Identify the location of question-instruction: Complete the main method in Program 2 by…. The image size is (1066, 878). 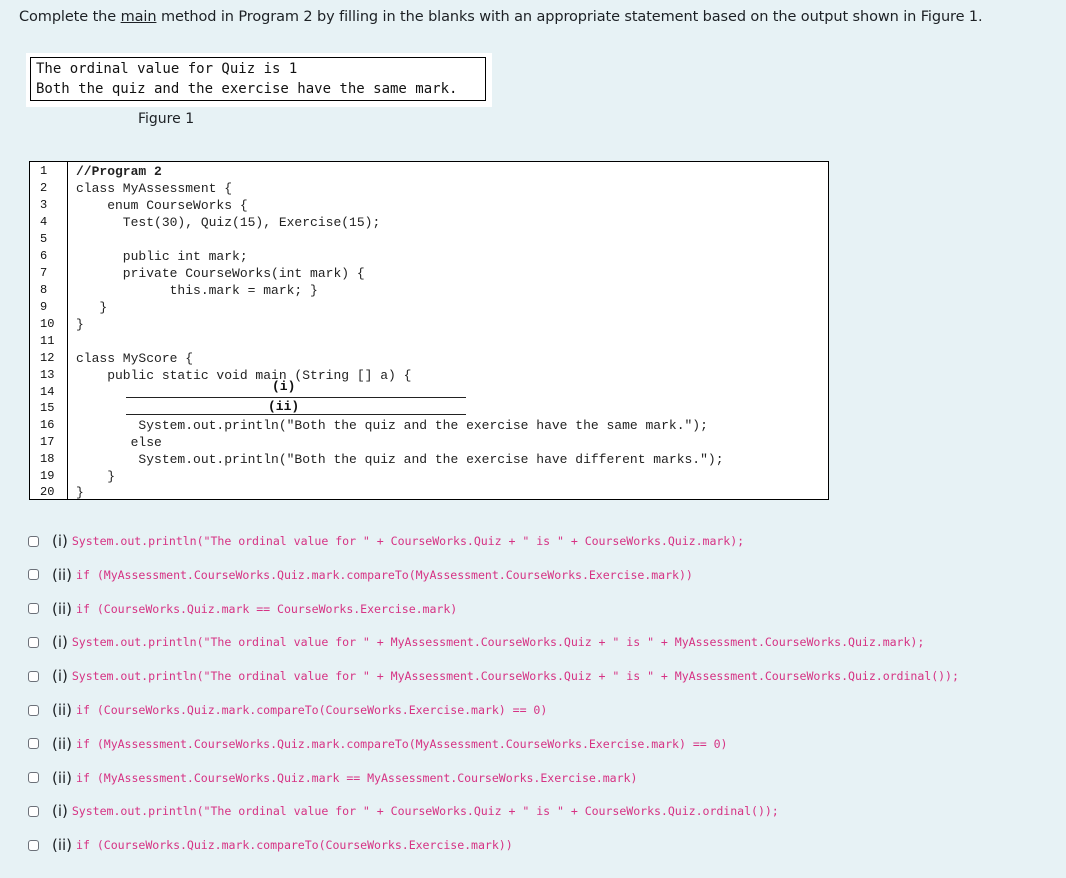
(501, 17).